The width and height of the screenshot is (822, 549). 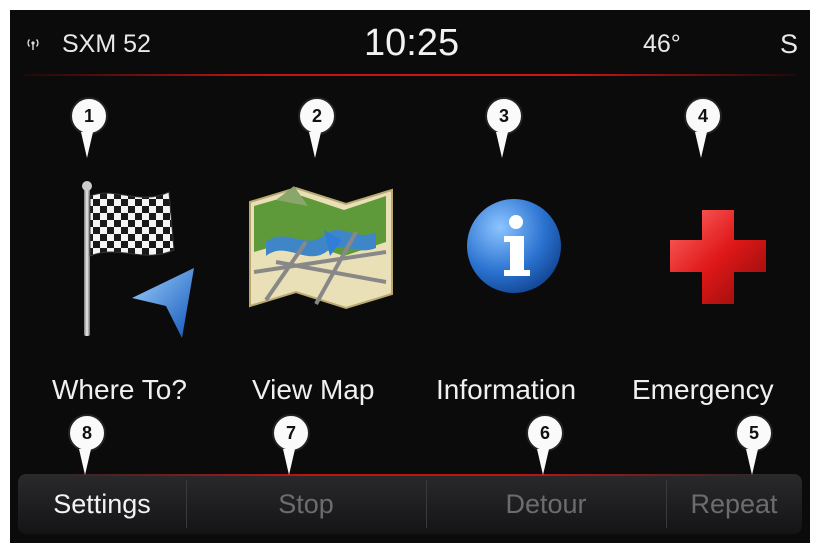 I want to click on callout-3-pointer, so click(x=502, y=145).